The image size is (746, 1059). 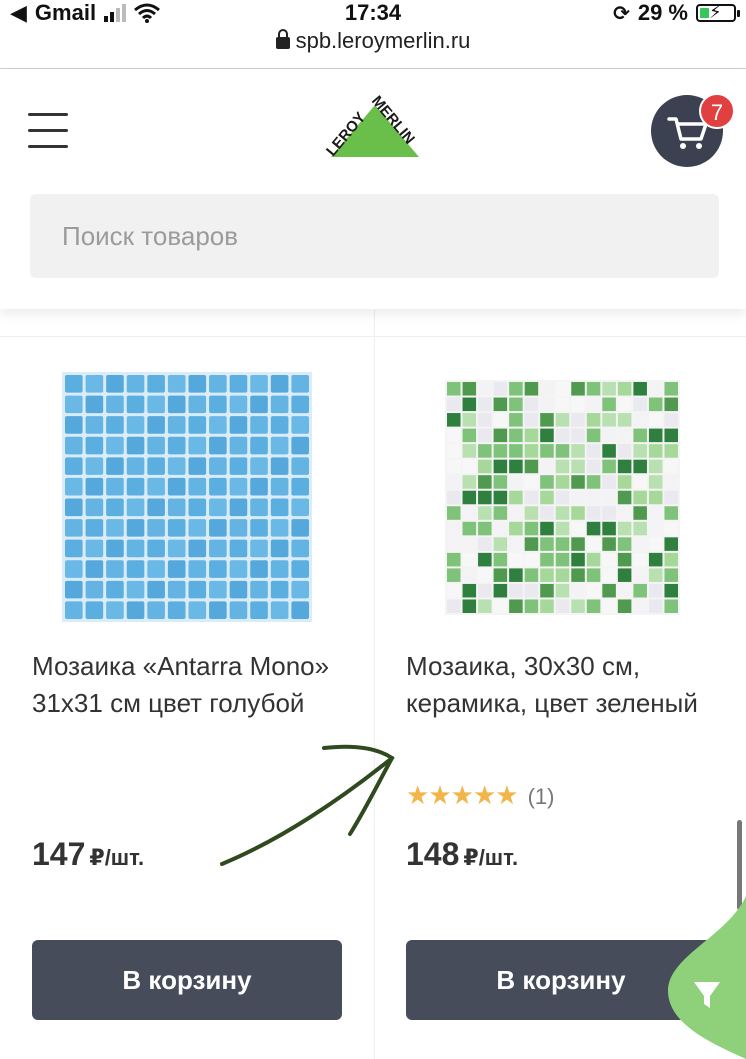 What do you see at coordinates (374, 236) in the screenshot?
I see `search-input` at bounding box center [374, 236].